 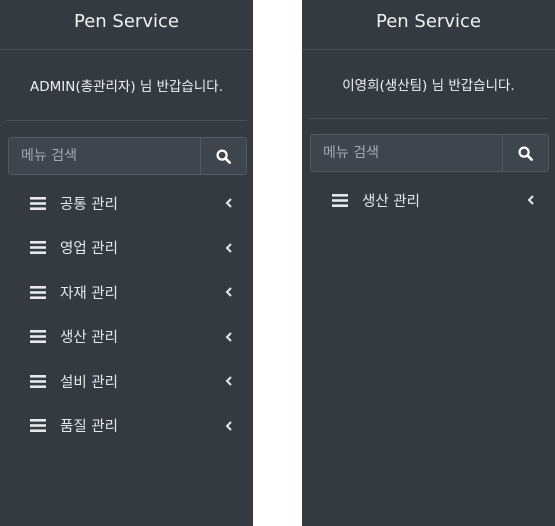 I want to click on sidebar-item-materials: 자재 관리, so click(x=126, y=292).